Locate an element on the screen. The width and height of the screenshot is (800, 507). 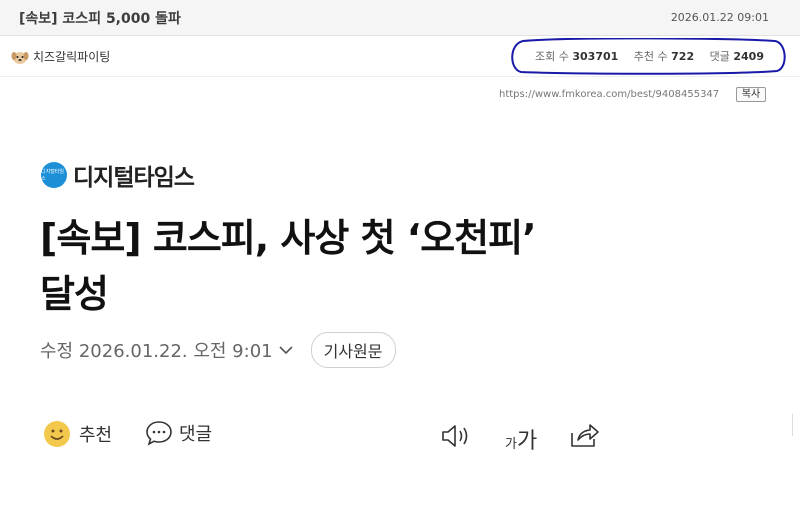
post-stats: 조회 수 303701 추천 수 722 댓글 2409 is located at coordinates (649, 56).